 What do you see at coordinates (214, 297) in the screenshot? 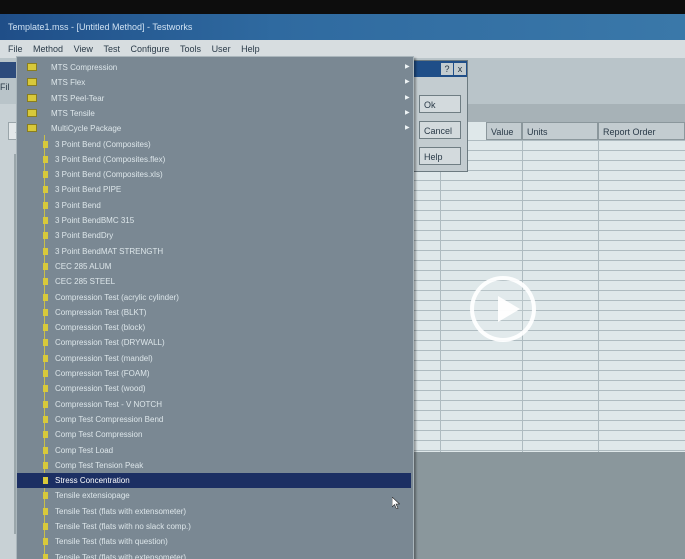
I see `menu-item: Compression Test (acrylic cylinder)` at bounding box center [214, 297].